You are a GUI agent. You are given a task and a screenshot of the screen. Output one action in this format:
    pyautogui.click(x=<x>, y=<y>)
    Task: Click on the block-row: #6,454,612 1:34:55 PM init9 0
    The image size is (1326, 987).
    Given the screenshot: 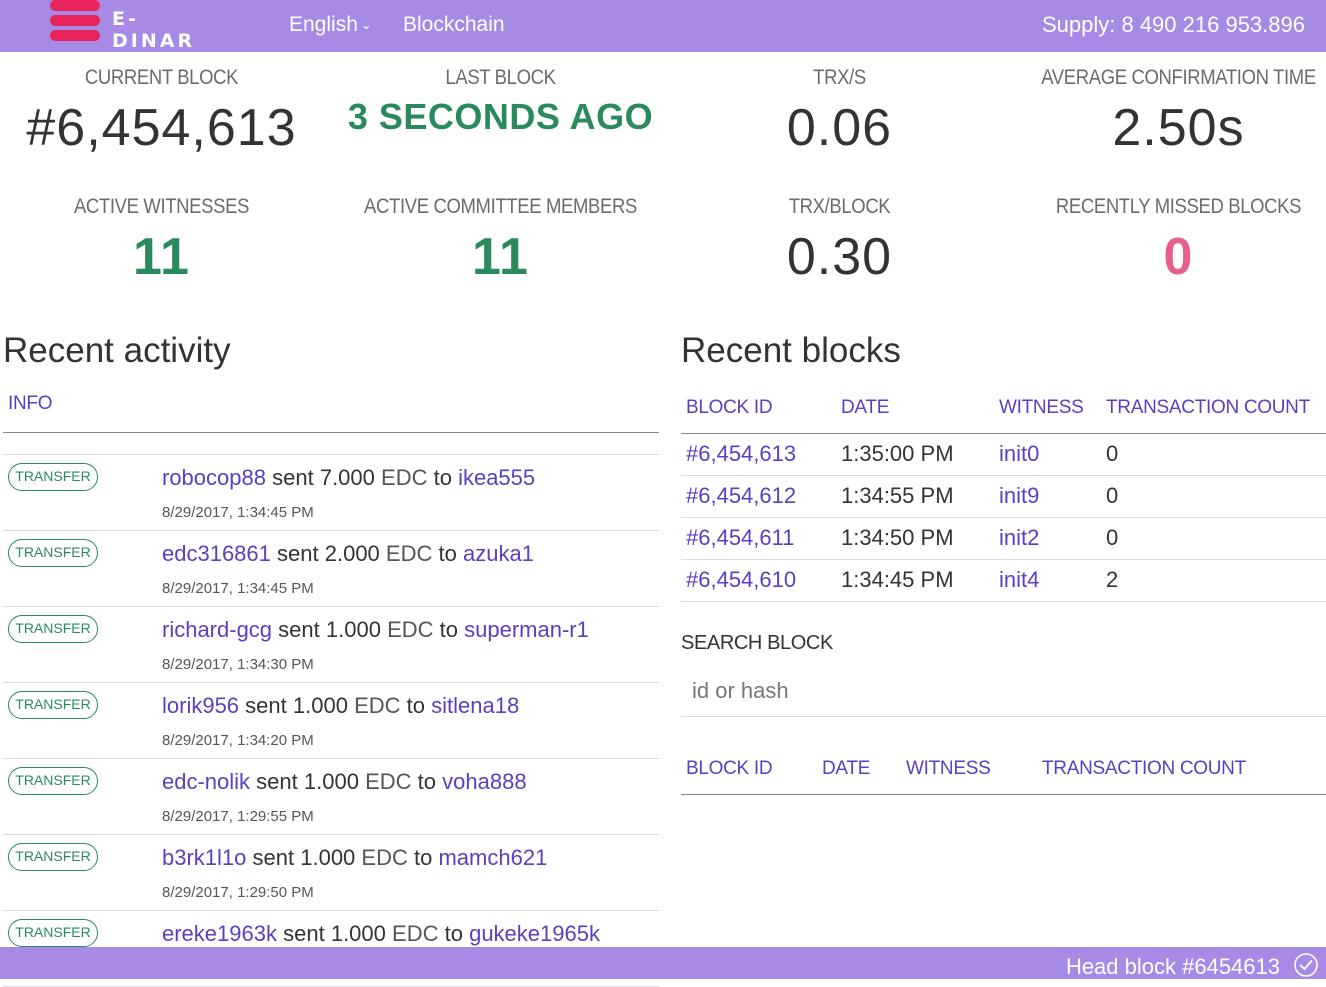 What is the action you would take?
    pyautogui.click(x=1003, y=496)
    